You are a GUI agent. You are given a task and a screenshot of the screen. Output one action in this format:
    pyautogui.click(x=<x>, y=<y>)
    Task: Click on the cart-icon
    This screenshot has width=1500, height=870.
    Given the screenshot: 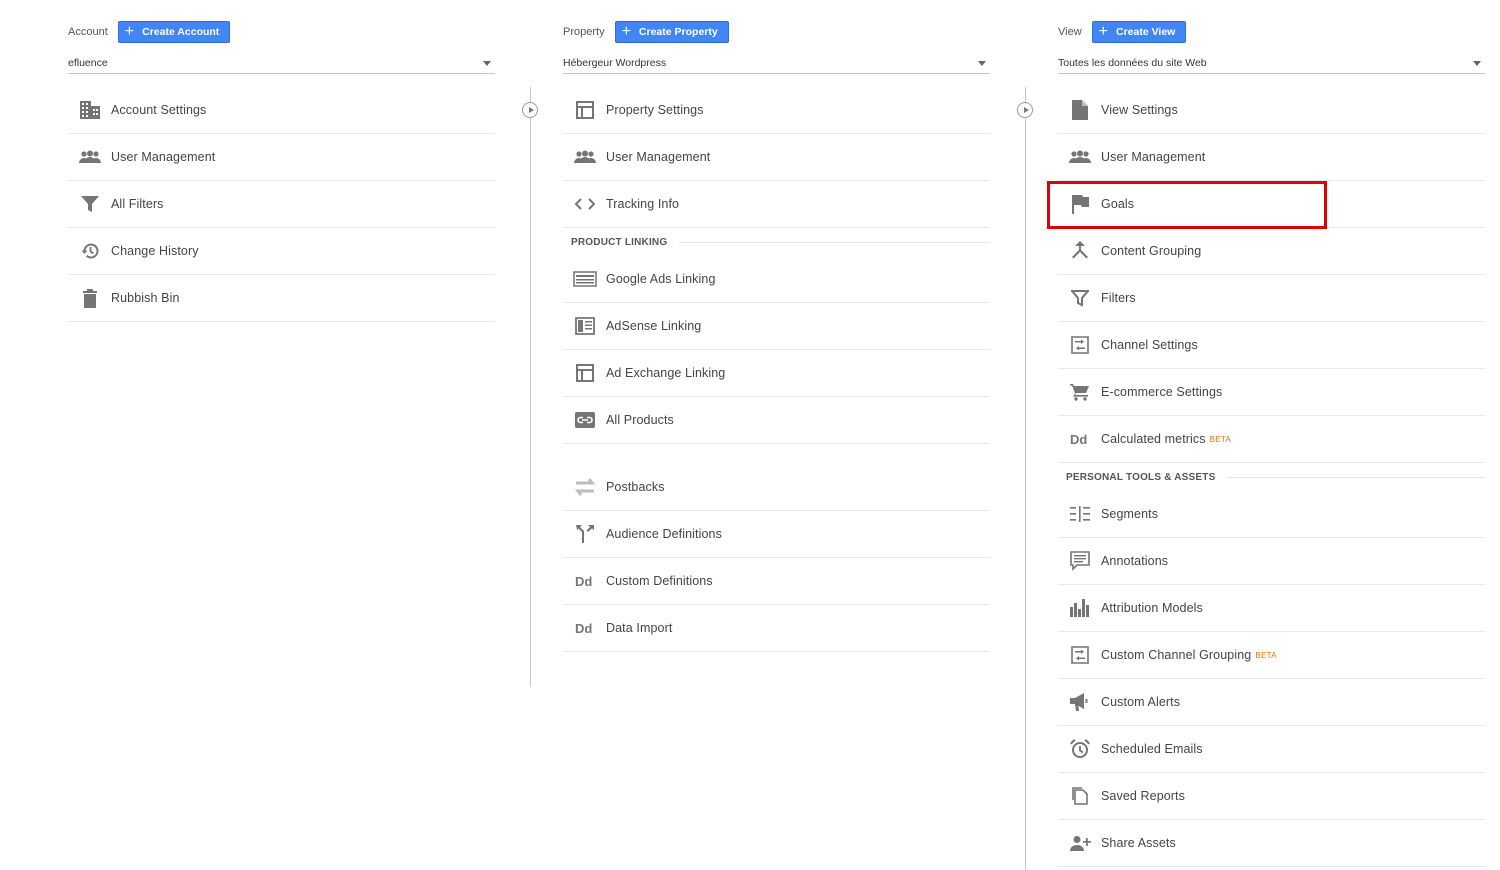 What is the action you would take?
    pyautogui.click(x=1079, y=392)
    